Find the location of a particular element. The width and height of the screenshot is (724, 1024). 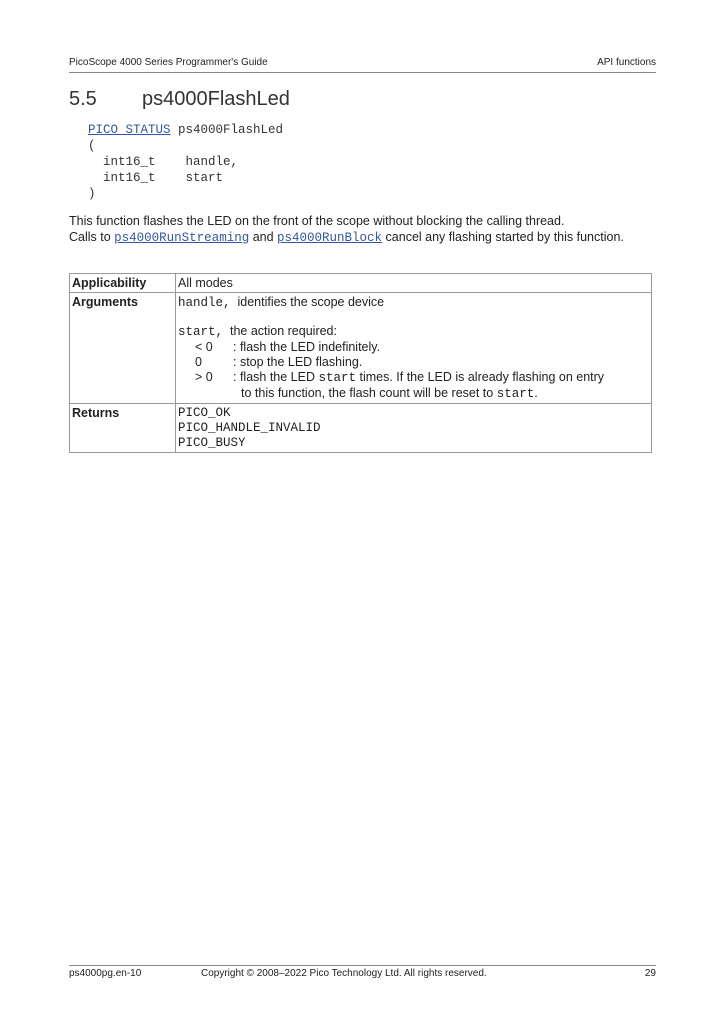

close-paren: ) is located at coordinates (92, 194).